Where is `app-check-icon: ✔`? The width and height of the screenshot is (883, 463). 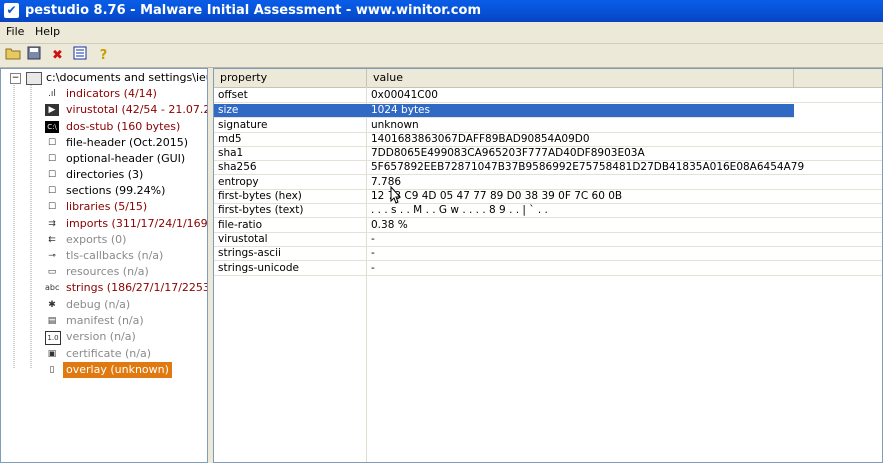 app-check-icon: ✔ is located at coordinates (11, 10).